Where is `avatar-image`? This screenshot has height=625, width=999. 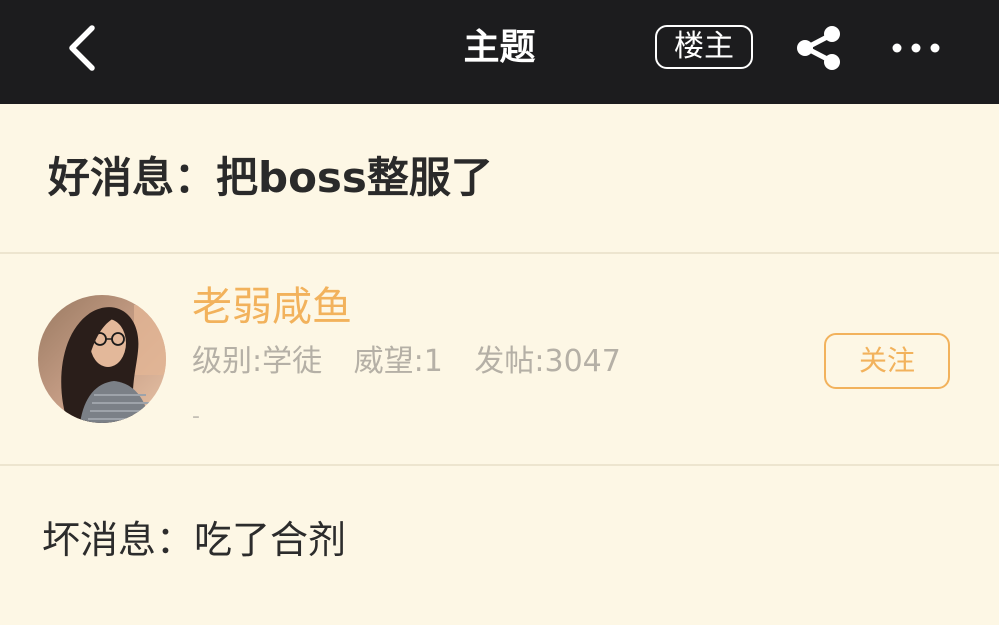
avatar-image is located at coordinates (102, 359).